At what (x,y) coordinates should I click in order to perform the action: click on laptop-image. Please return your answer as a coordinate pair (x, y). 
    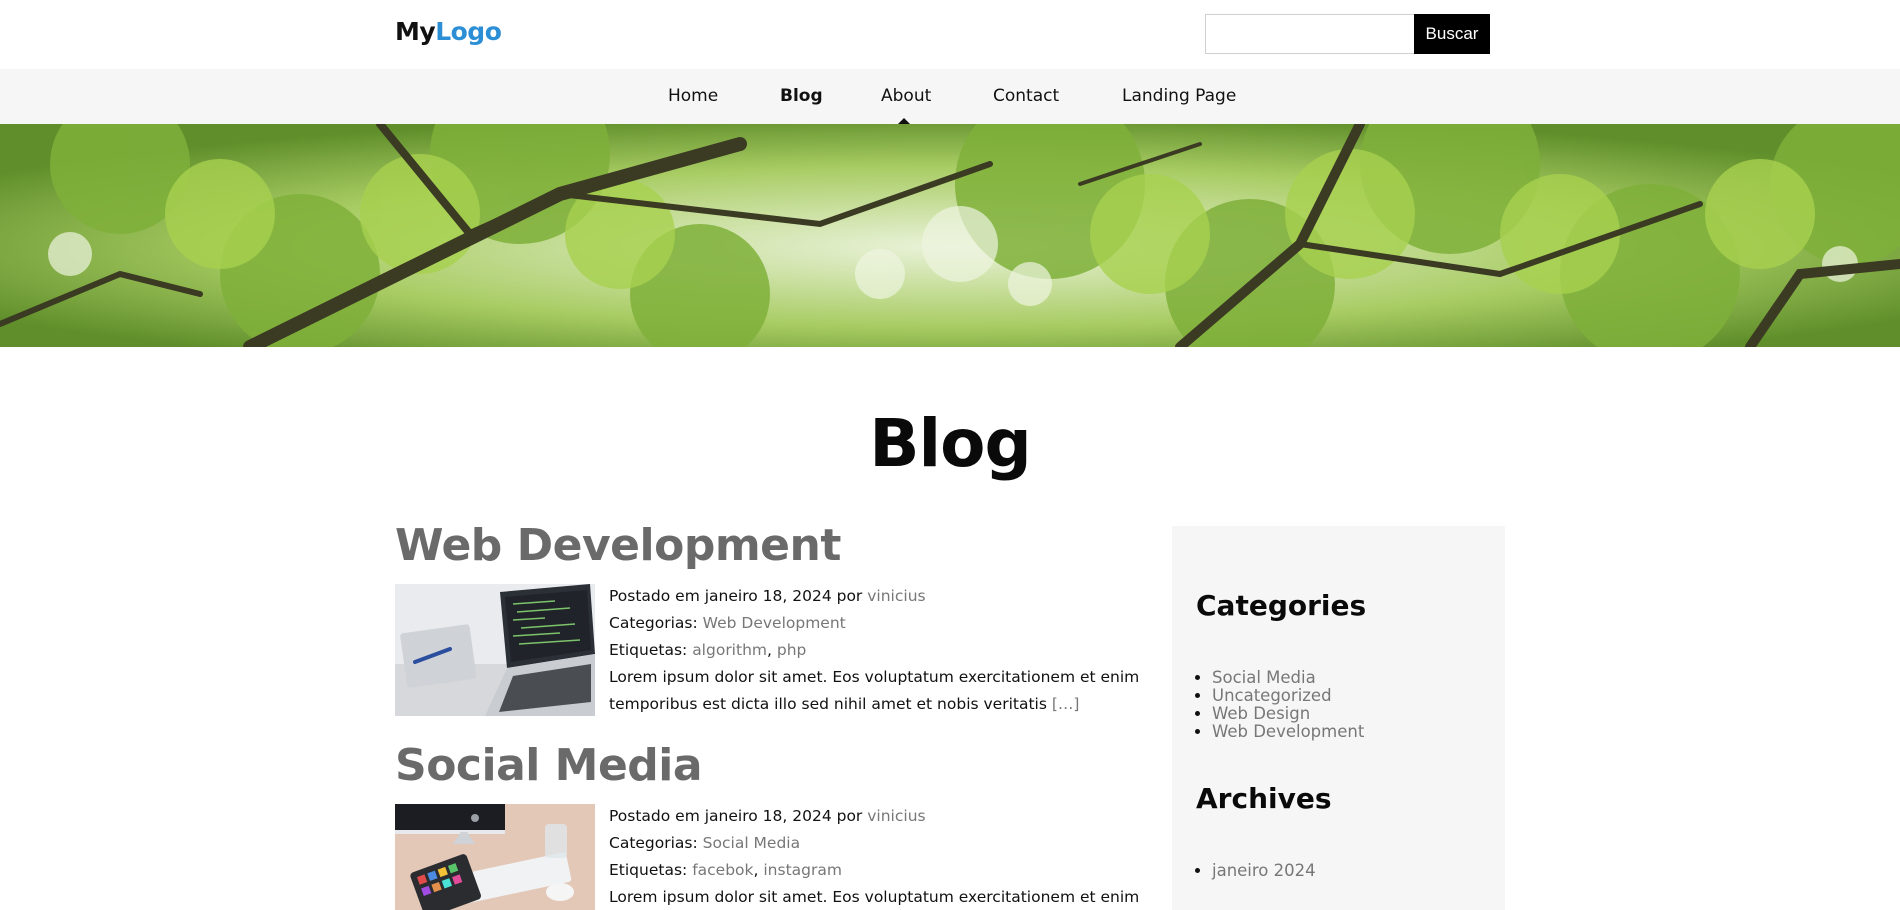
    Looking at the image, I should click on (495, 650).